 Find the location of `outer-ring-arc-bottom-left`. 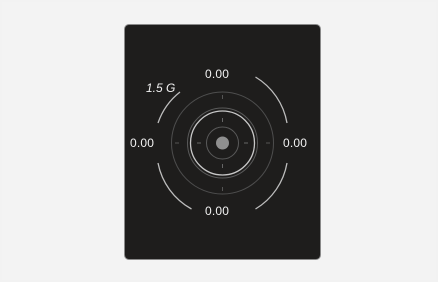

outer-ring-arc-bottom-left is located at coordinates (174, 186).